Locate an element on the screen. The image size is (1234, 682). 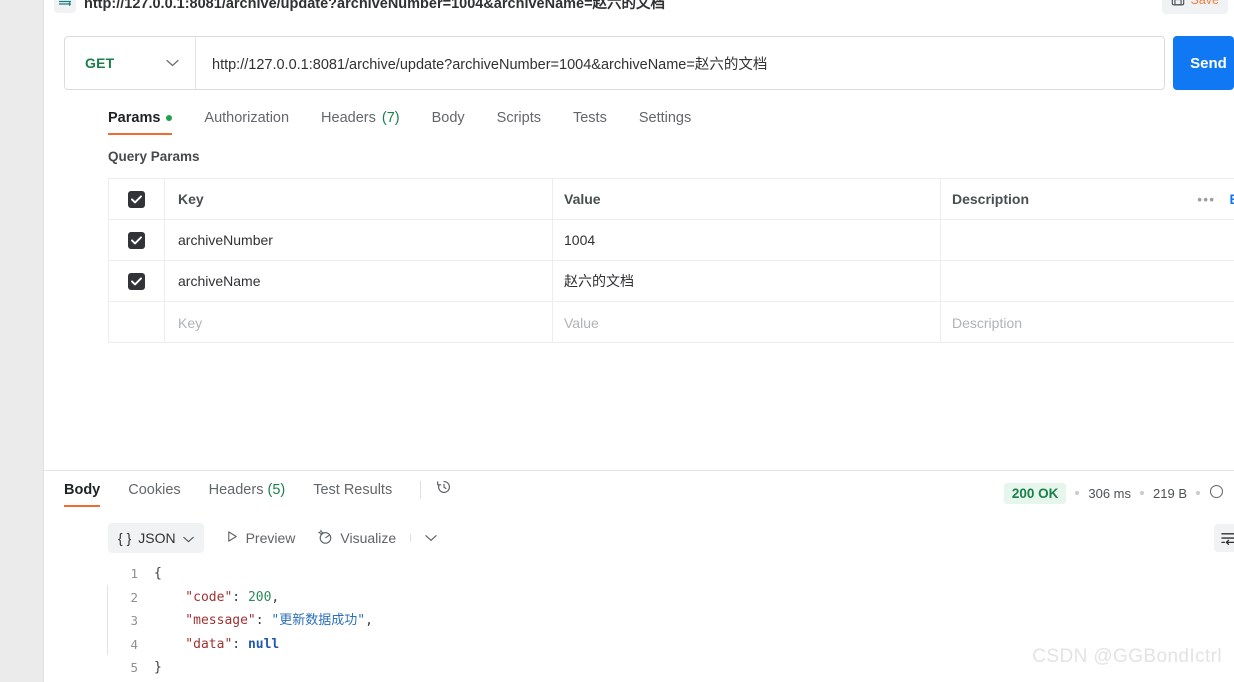
tab-headers: Headers (7) is located at coordinates (367, 122).